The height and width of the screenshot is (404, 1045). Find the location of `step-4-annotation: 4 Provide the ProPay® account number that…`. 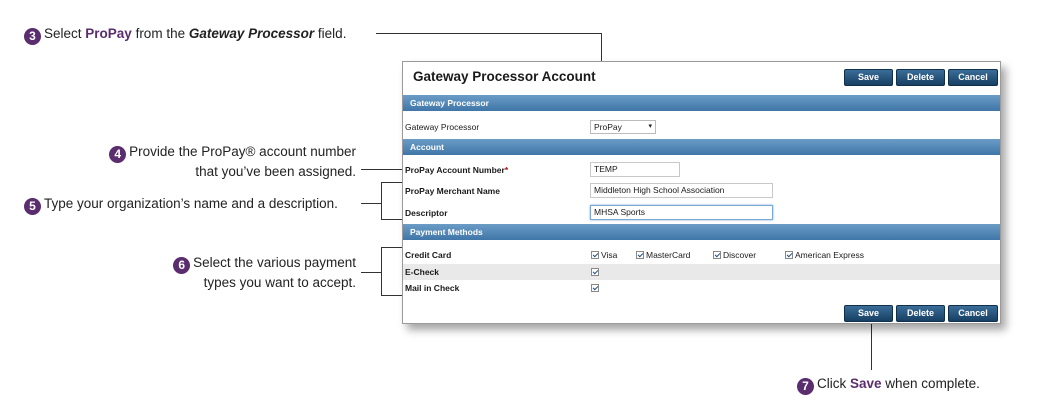

step-4-annotation: 4 Provide the ProPay® account number that… is located at coordinates (218, 161).